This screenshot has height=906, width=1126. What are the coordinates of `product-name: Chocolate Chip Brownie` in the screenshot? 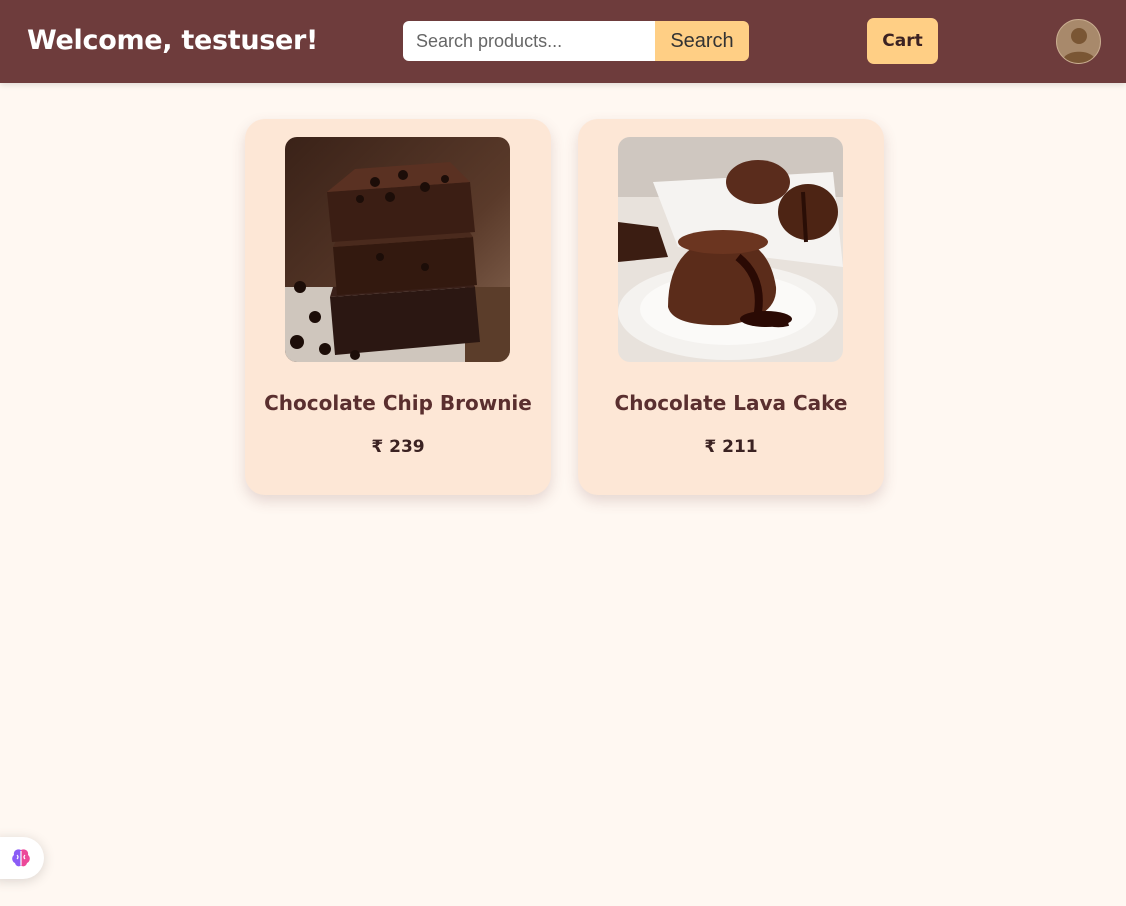 It's located at (398, 403).